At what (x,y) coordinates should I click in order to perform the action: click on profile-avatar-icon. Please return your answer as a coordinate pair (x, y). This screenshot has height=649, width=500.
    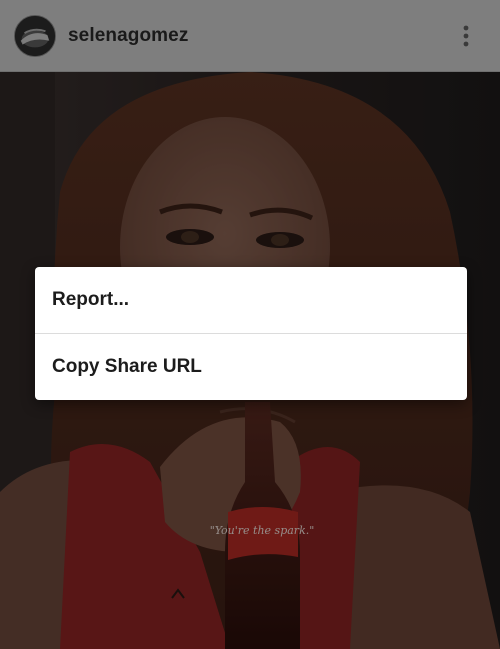
    Looking at the image, I should click on (35, 36).